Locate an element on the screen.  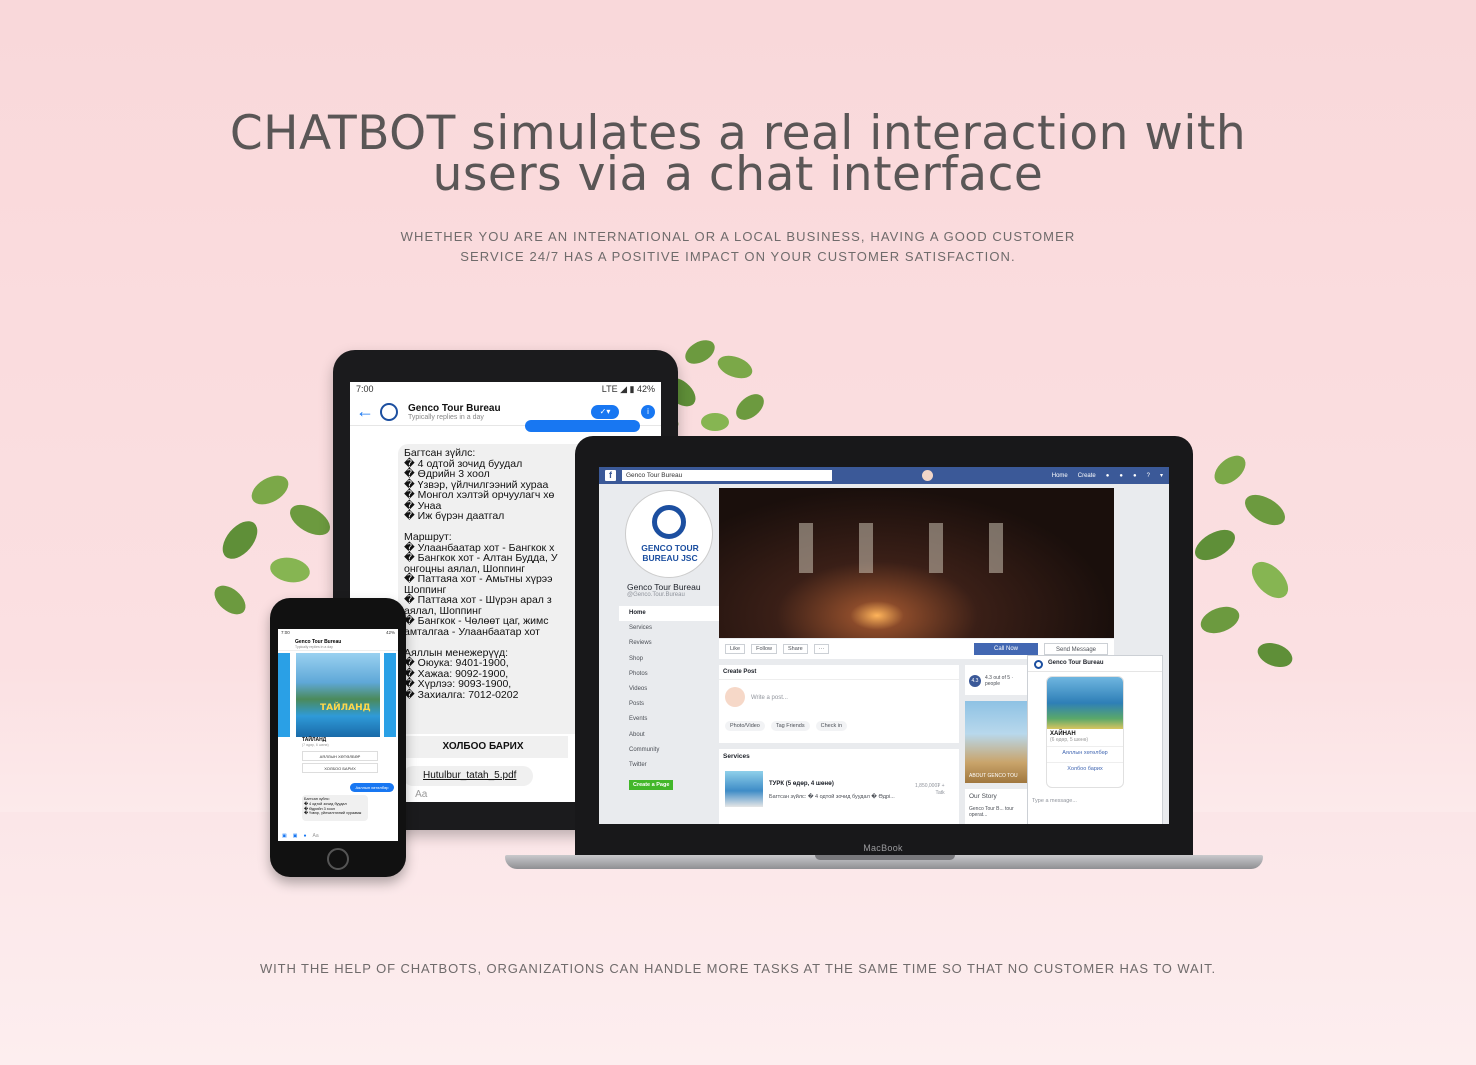
nav-create: Create is located at coordinates (1087, 476).